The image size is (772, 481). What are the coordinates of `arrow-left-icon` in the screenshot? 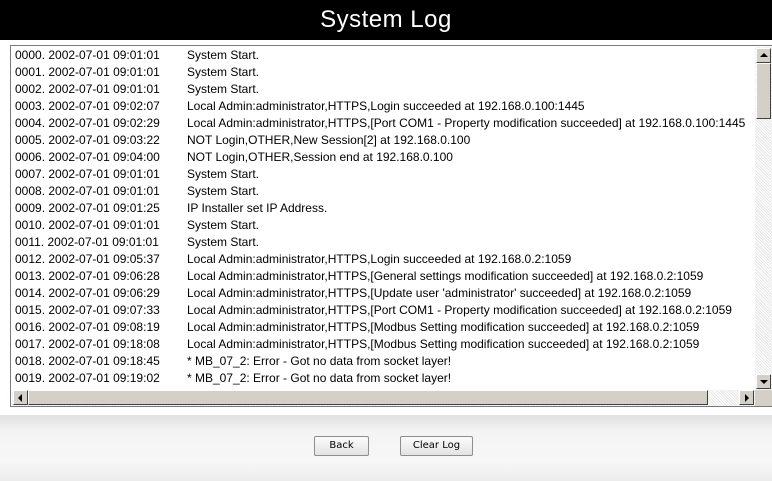 It's located at (20, 398).